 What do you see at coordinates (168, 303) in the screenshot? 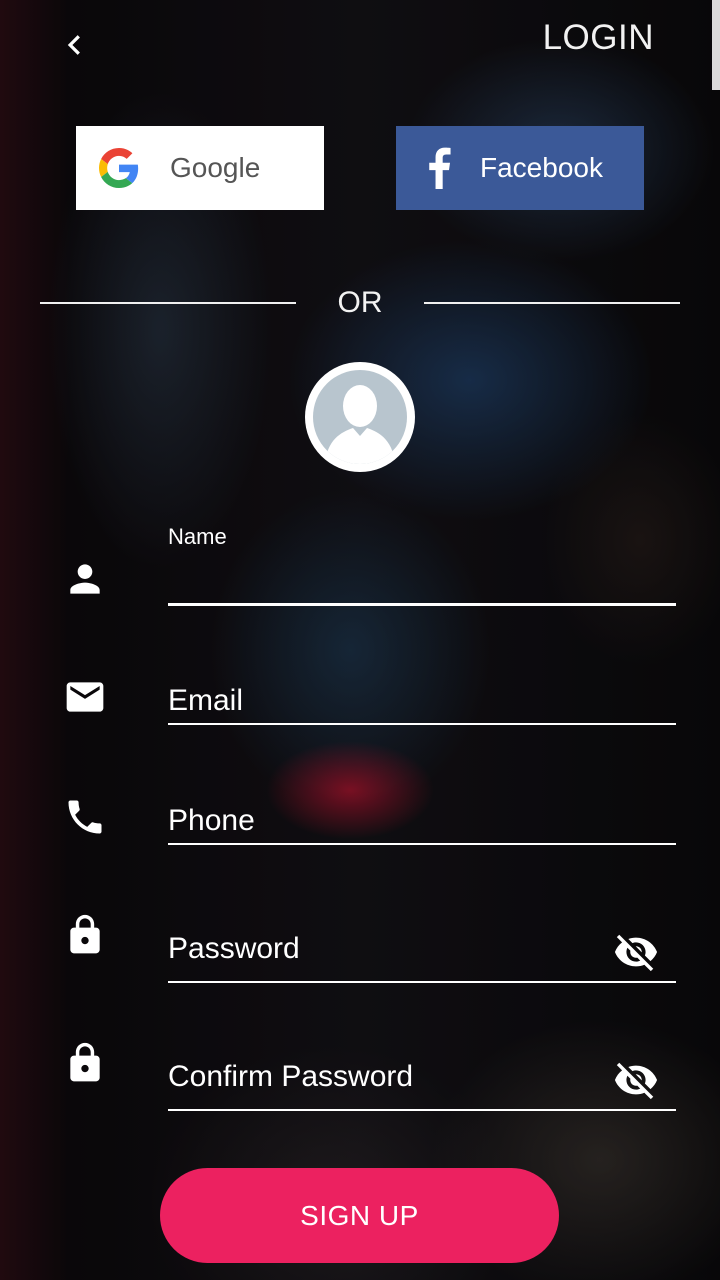
I see `divider-line-left` at bounding box center [168, 303].